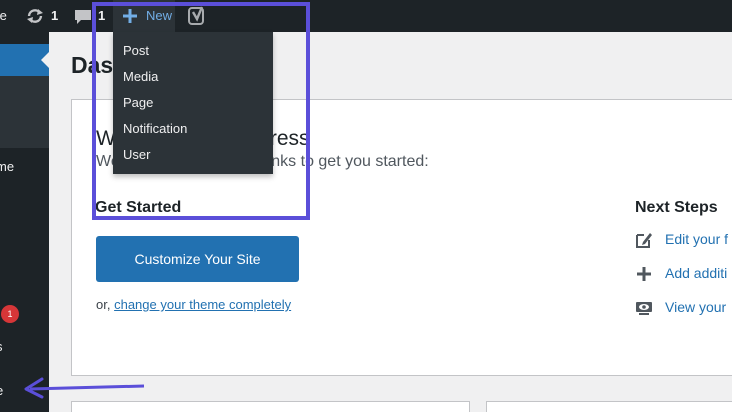 The width and height of the screenshot is (732, 412). I want to click on customize-site-button: Customize Your Site, so click(197, 259).